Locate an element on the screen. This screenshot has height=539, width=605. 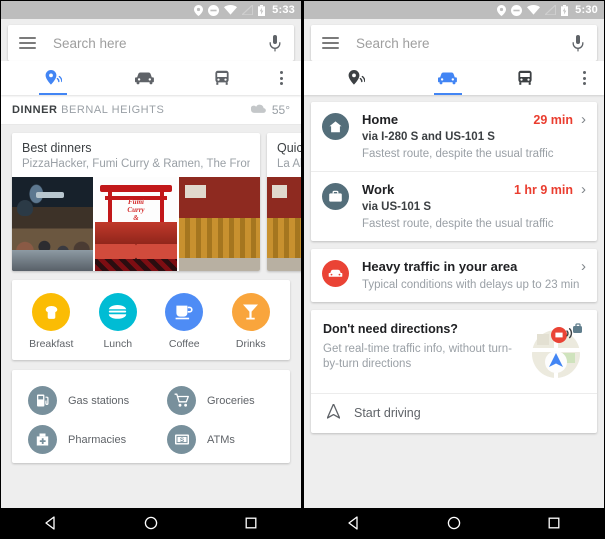
restaurant-card-title: Best dinners is located at coordinates (57, 148).